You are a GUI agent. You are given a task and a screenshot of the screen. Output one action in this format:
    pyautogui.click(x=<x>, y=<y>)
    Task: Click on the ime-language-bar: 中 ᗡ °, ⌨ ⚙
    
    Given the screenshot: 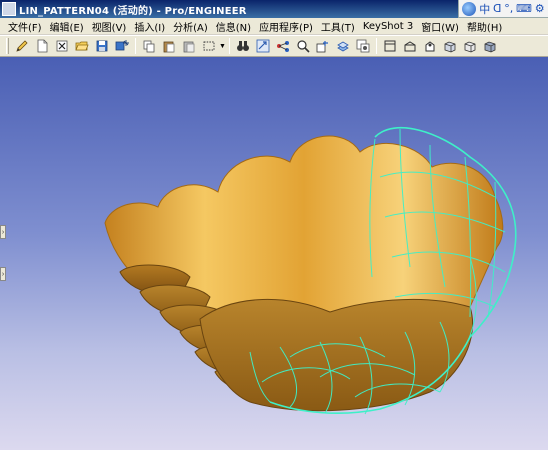 What is the action you would take?
    pyautogui.click(x=503, y=9)
    